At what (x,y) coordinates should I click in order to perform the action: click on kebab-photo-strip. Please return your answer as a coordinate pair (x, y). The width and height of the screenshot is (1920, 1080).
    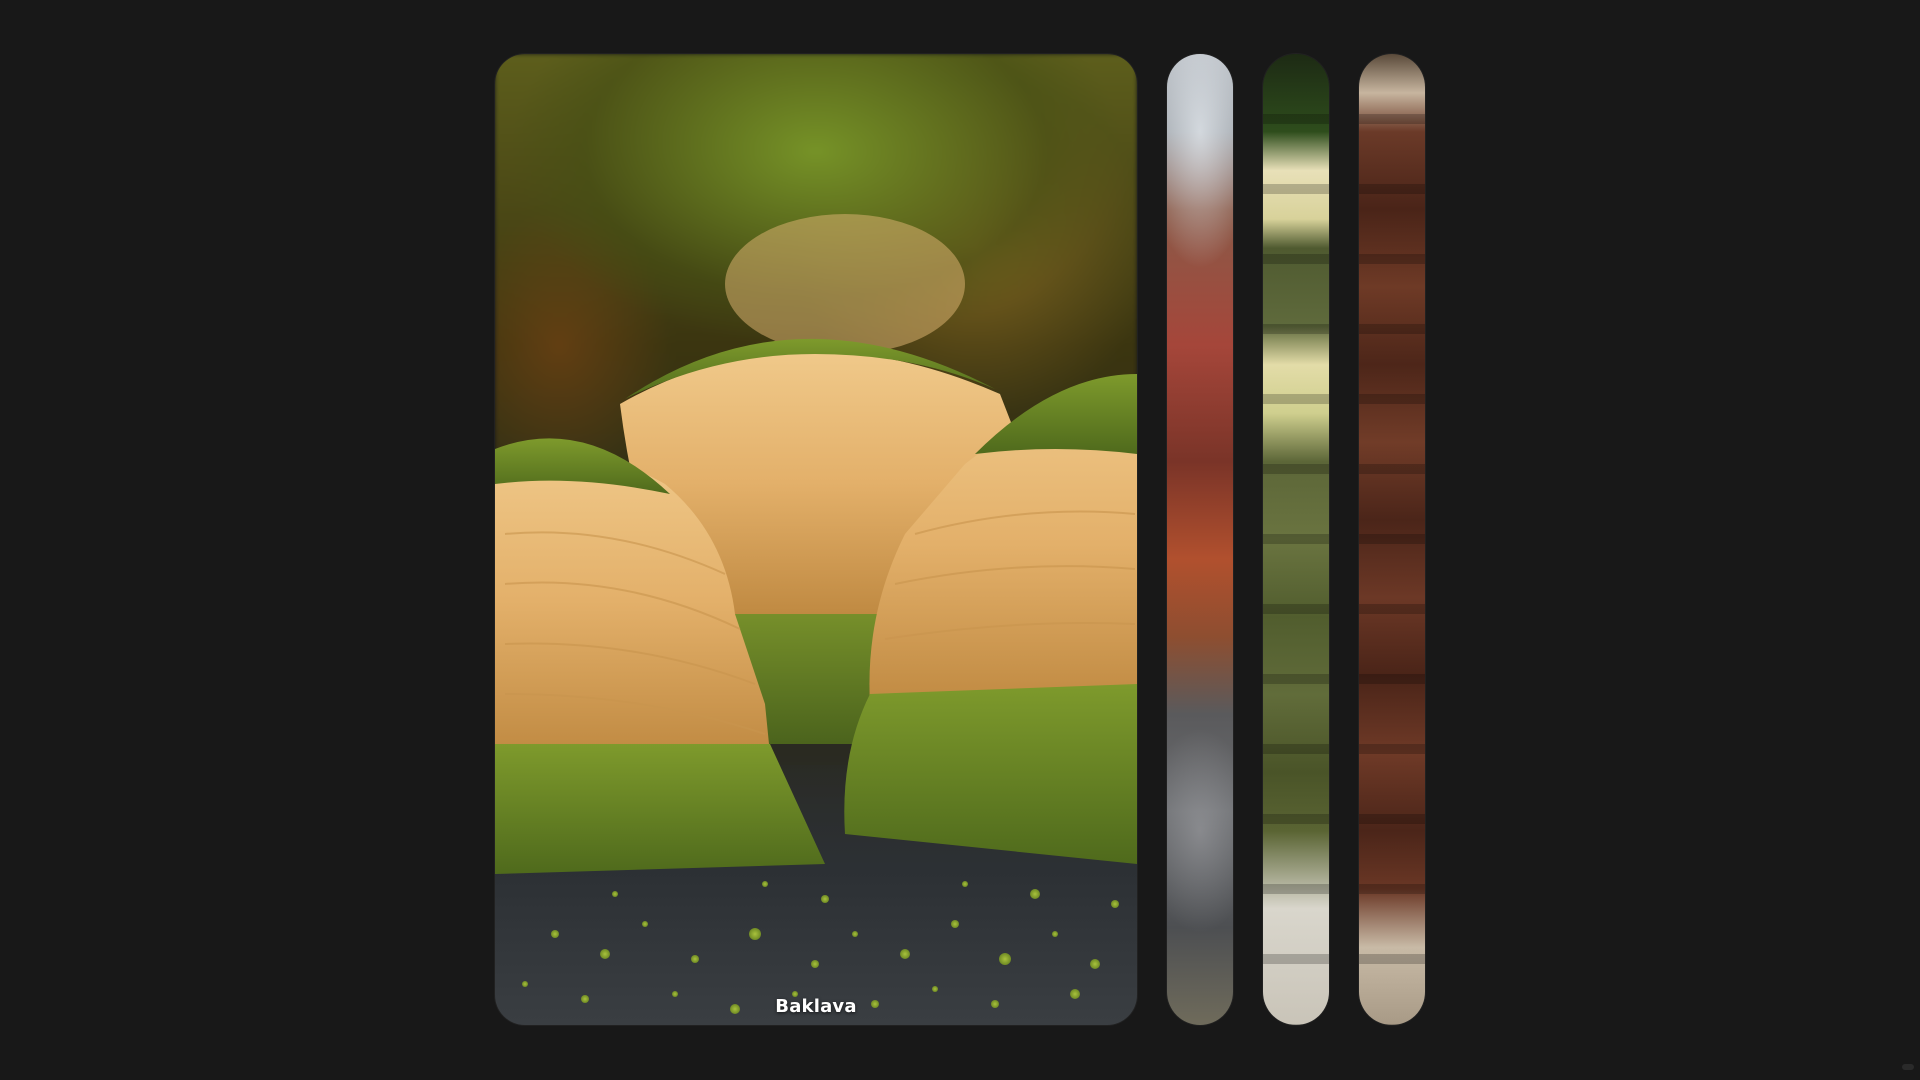
    Looking at the image, I should click on (1200, 539).